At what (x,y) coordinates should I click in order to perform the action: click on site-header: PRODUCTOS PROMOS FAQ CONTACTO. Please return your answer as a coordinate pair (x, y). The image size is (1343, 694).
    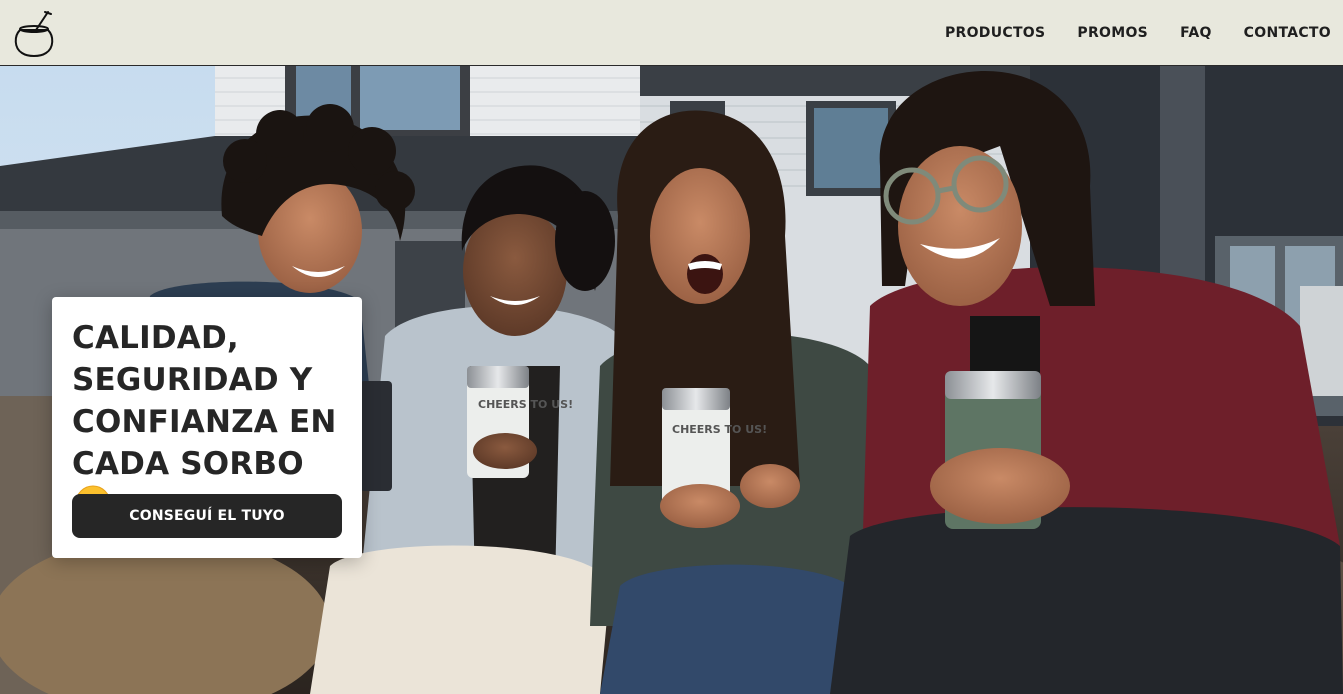
    Looking at the image, I should click on (671, 33).